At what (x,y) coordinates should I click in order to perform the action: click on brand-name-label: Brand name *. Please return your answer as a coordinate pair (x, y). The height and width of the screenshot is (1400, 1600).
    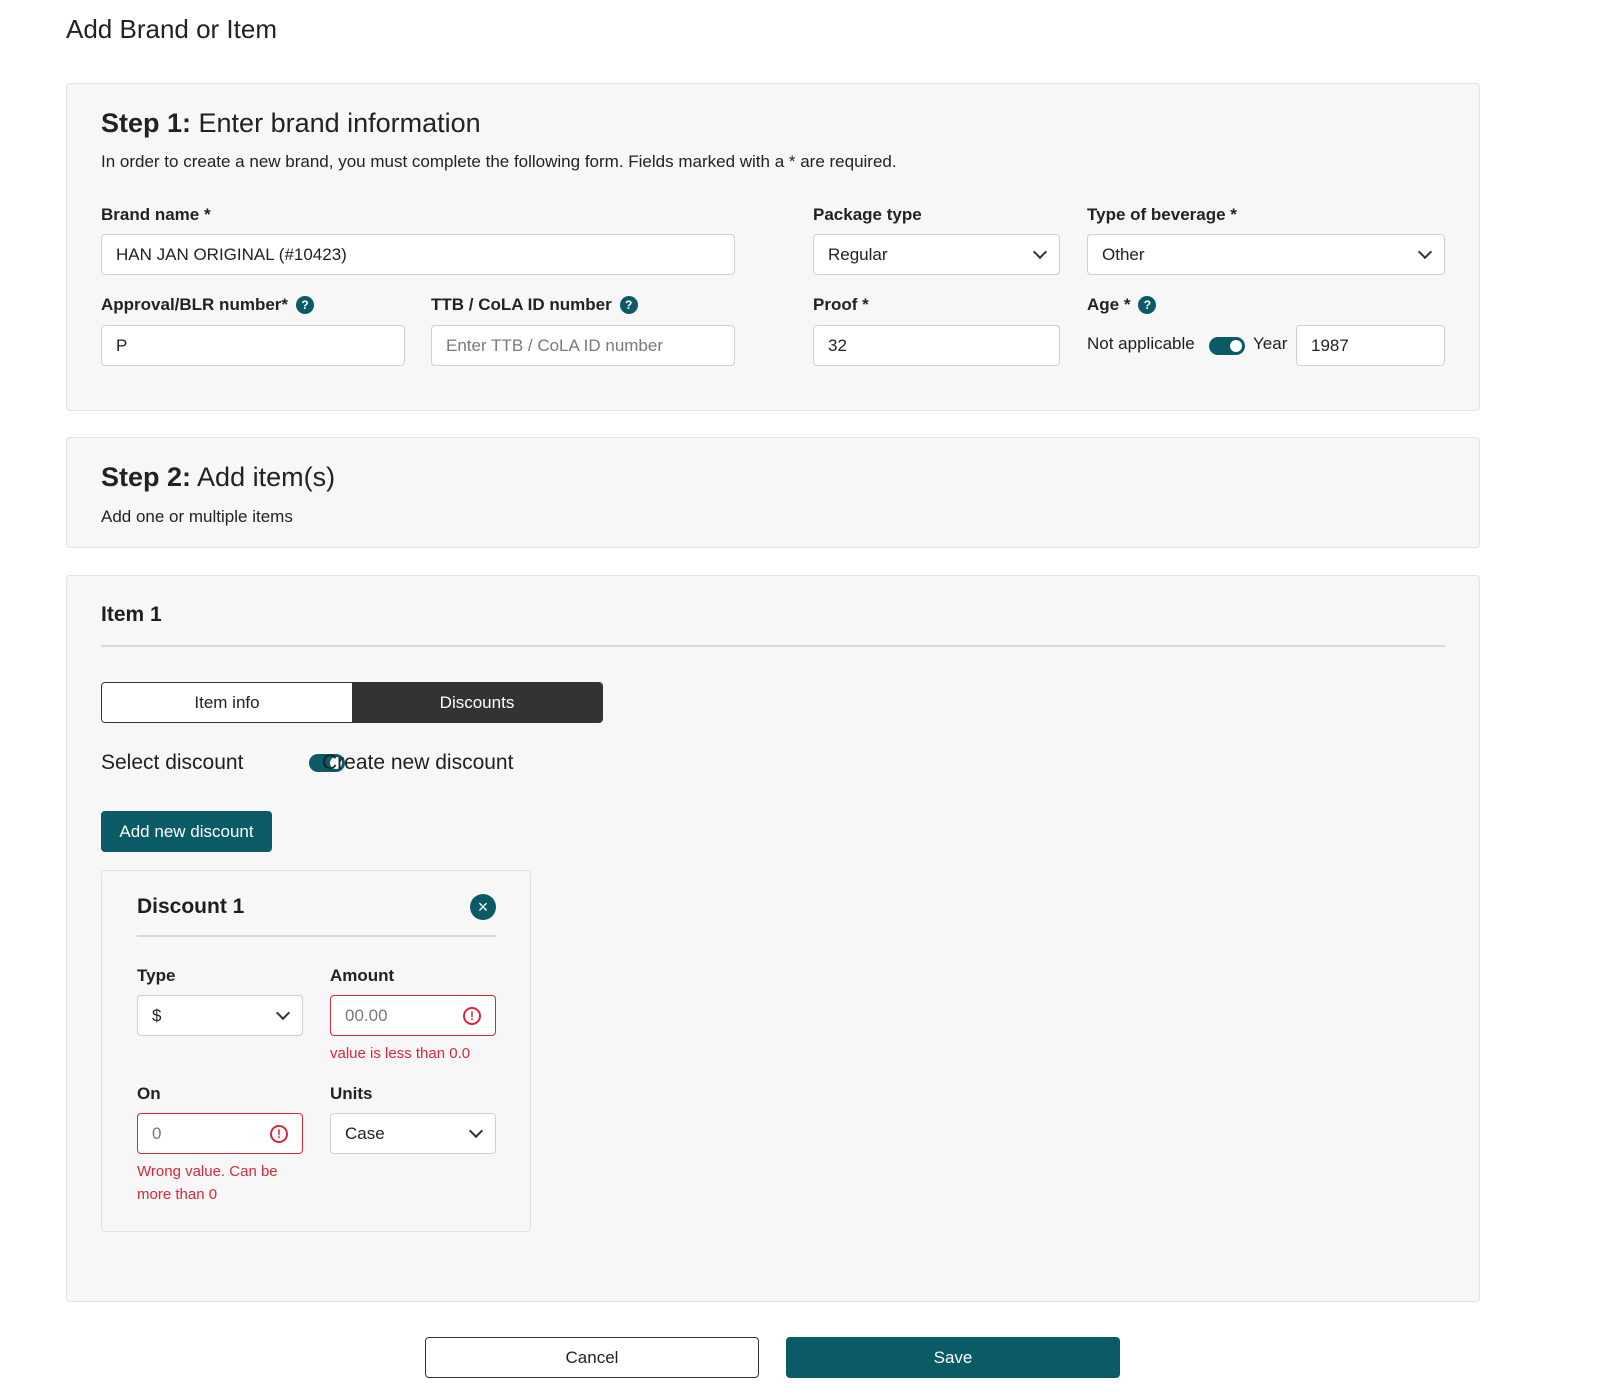
    Looking at the image, I should click on (156, 215).